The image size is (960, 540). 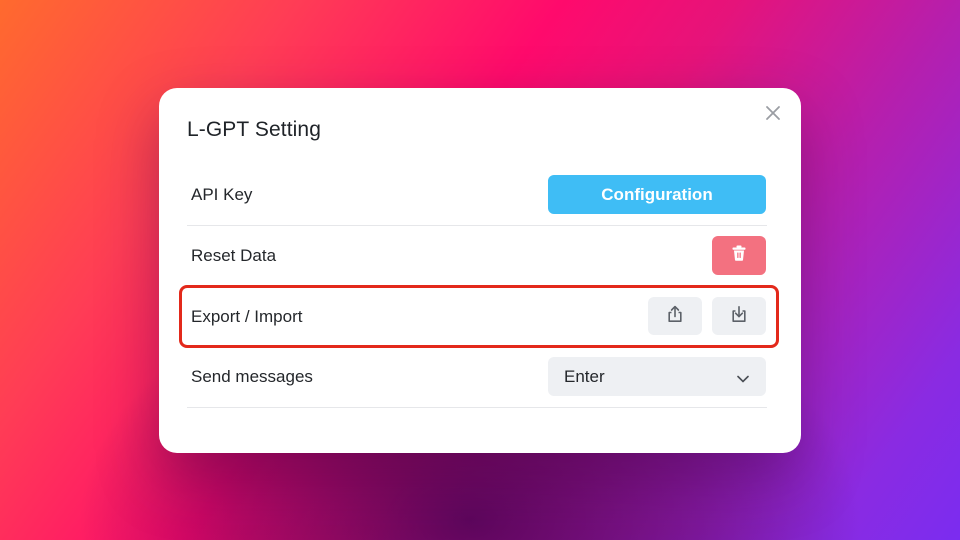 I want to click on setting-row-reset-data: Reset Data, so click(x=477, y=256).